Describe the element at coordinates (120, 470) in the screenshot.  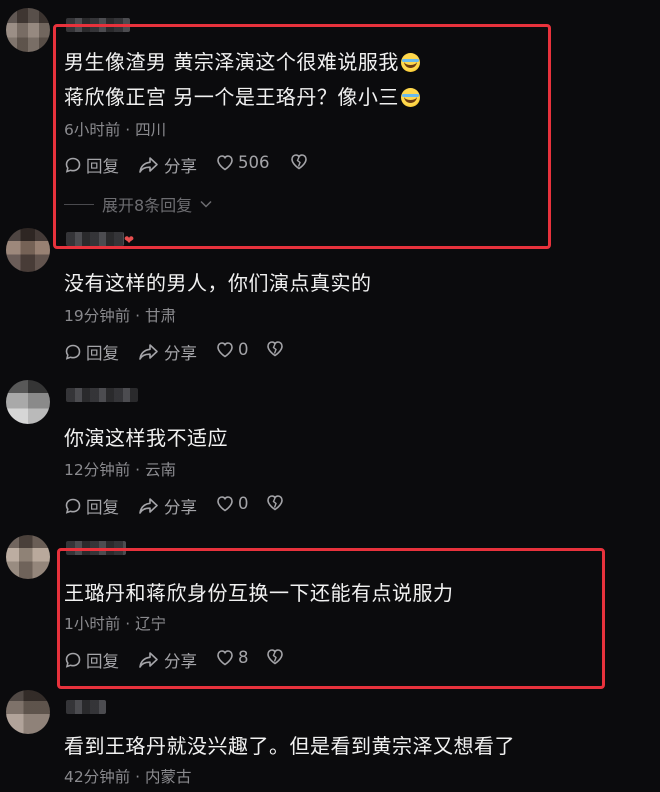
I see `comment-meta: 12分钟前 · 云南` at that location.